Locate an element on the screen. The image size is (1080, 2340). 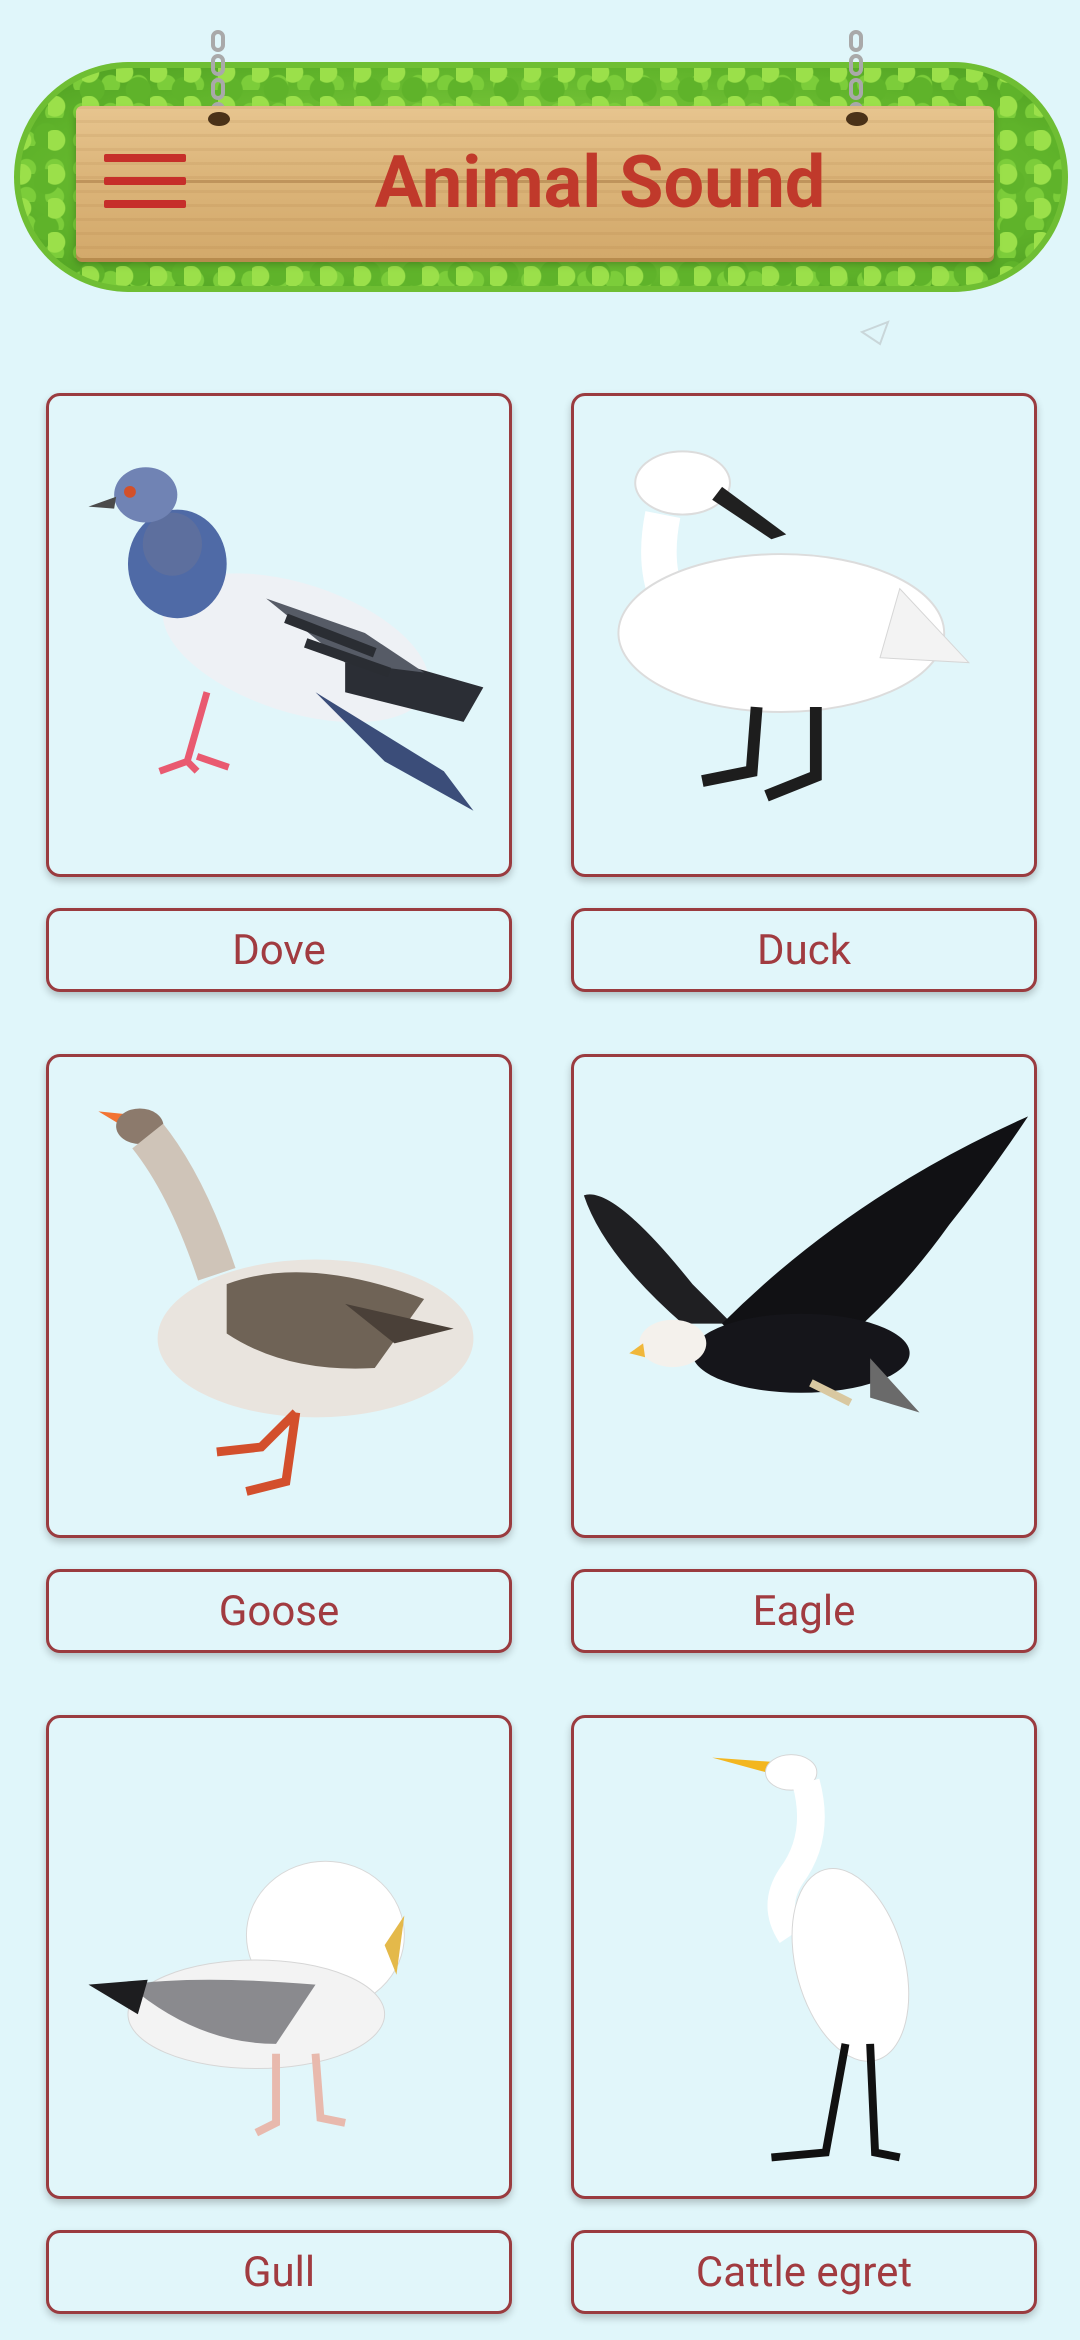
app-header: Animal Sound is located at coordinates (540, 155).